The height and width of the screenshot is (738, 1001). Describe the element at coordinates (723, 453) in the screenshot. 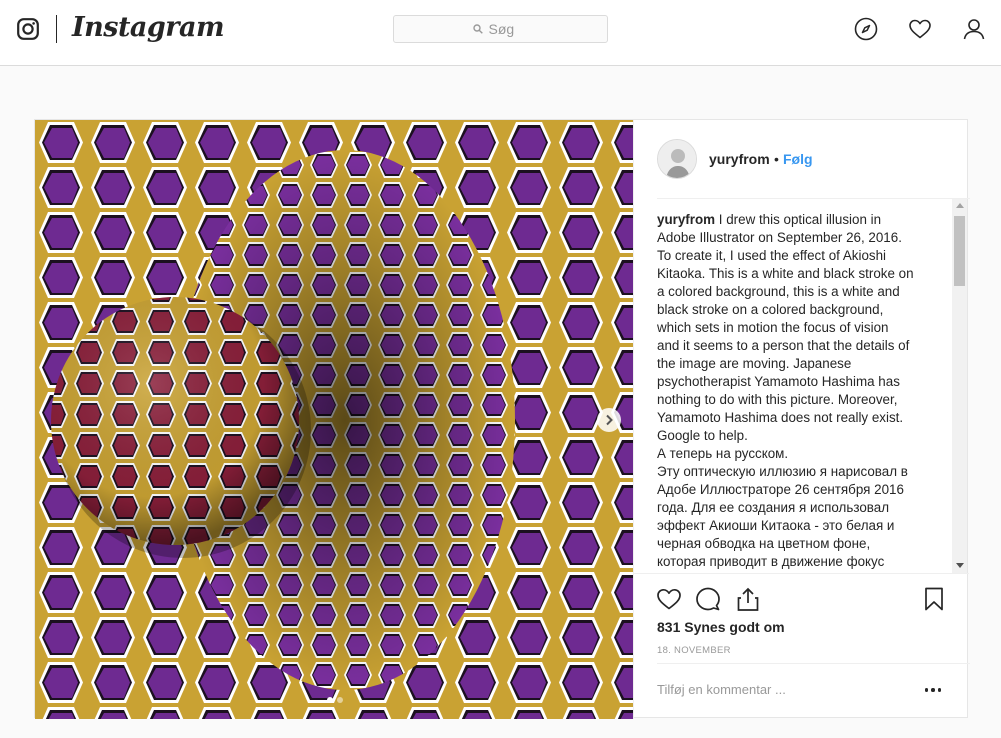

I see `caption-line: А теперь на русском.` at that location.